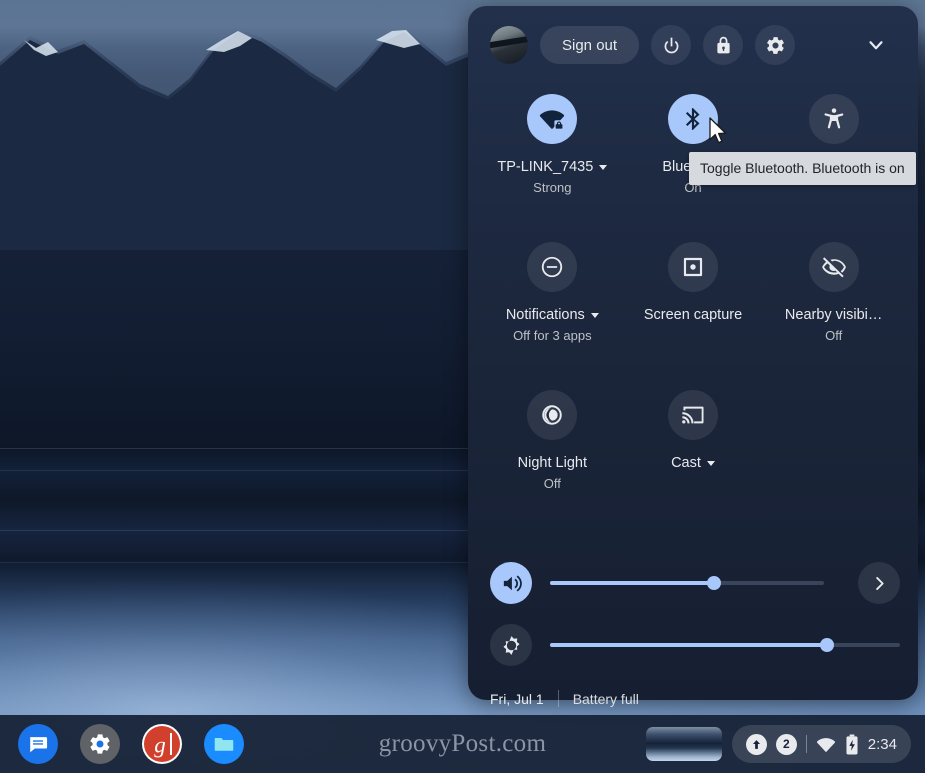  I want to click on notification-count-badge: 2, so click(786, 744).